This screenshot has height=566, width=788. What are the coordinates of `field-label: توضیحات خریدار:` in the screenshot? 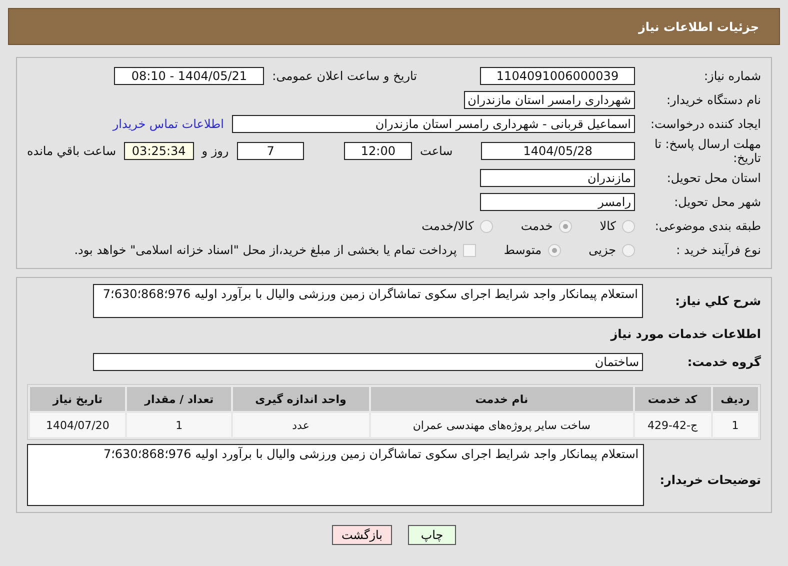 It's located at (709, 480).